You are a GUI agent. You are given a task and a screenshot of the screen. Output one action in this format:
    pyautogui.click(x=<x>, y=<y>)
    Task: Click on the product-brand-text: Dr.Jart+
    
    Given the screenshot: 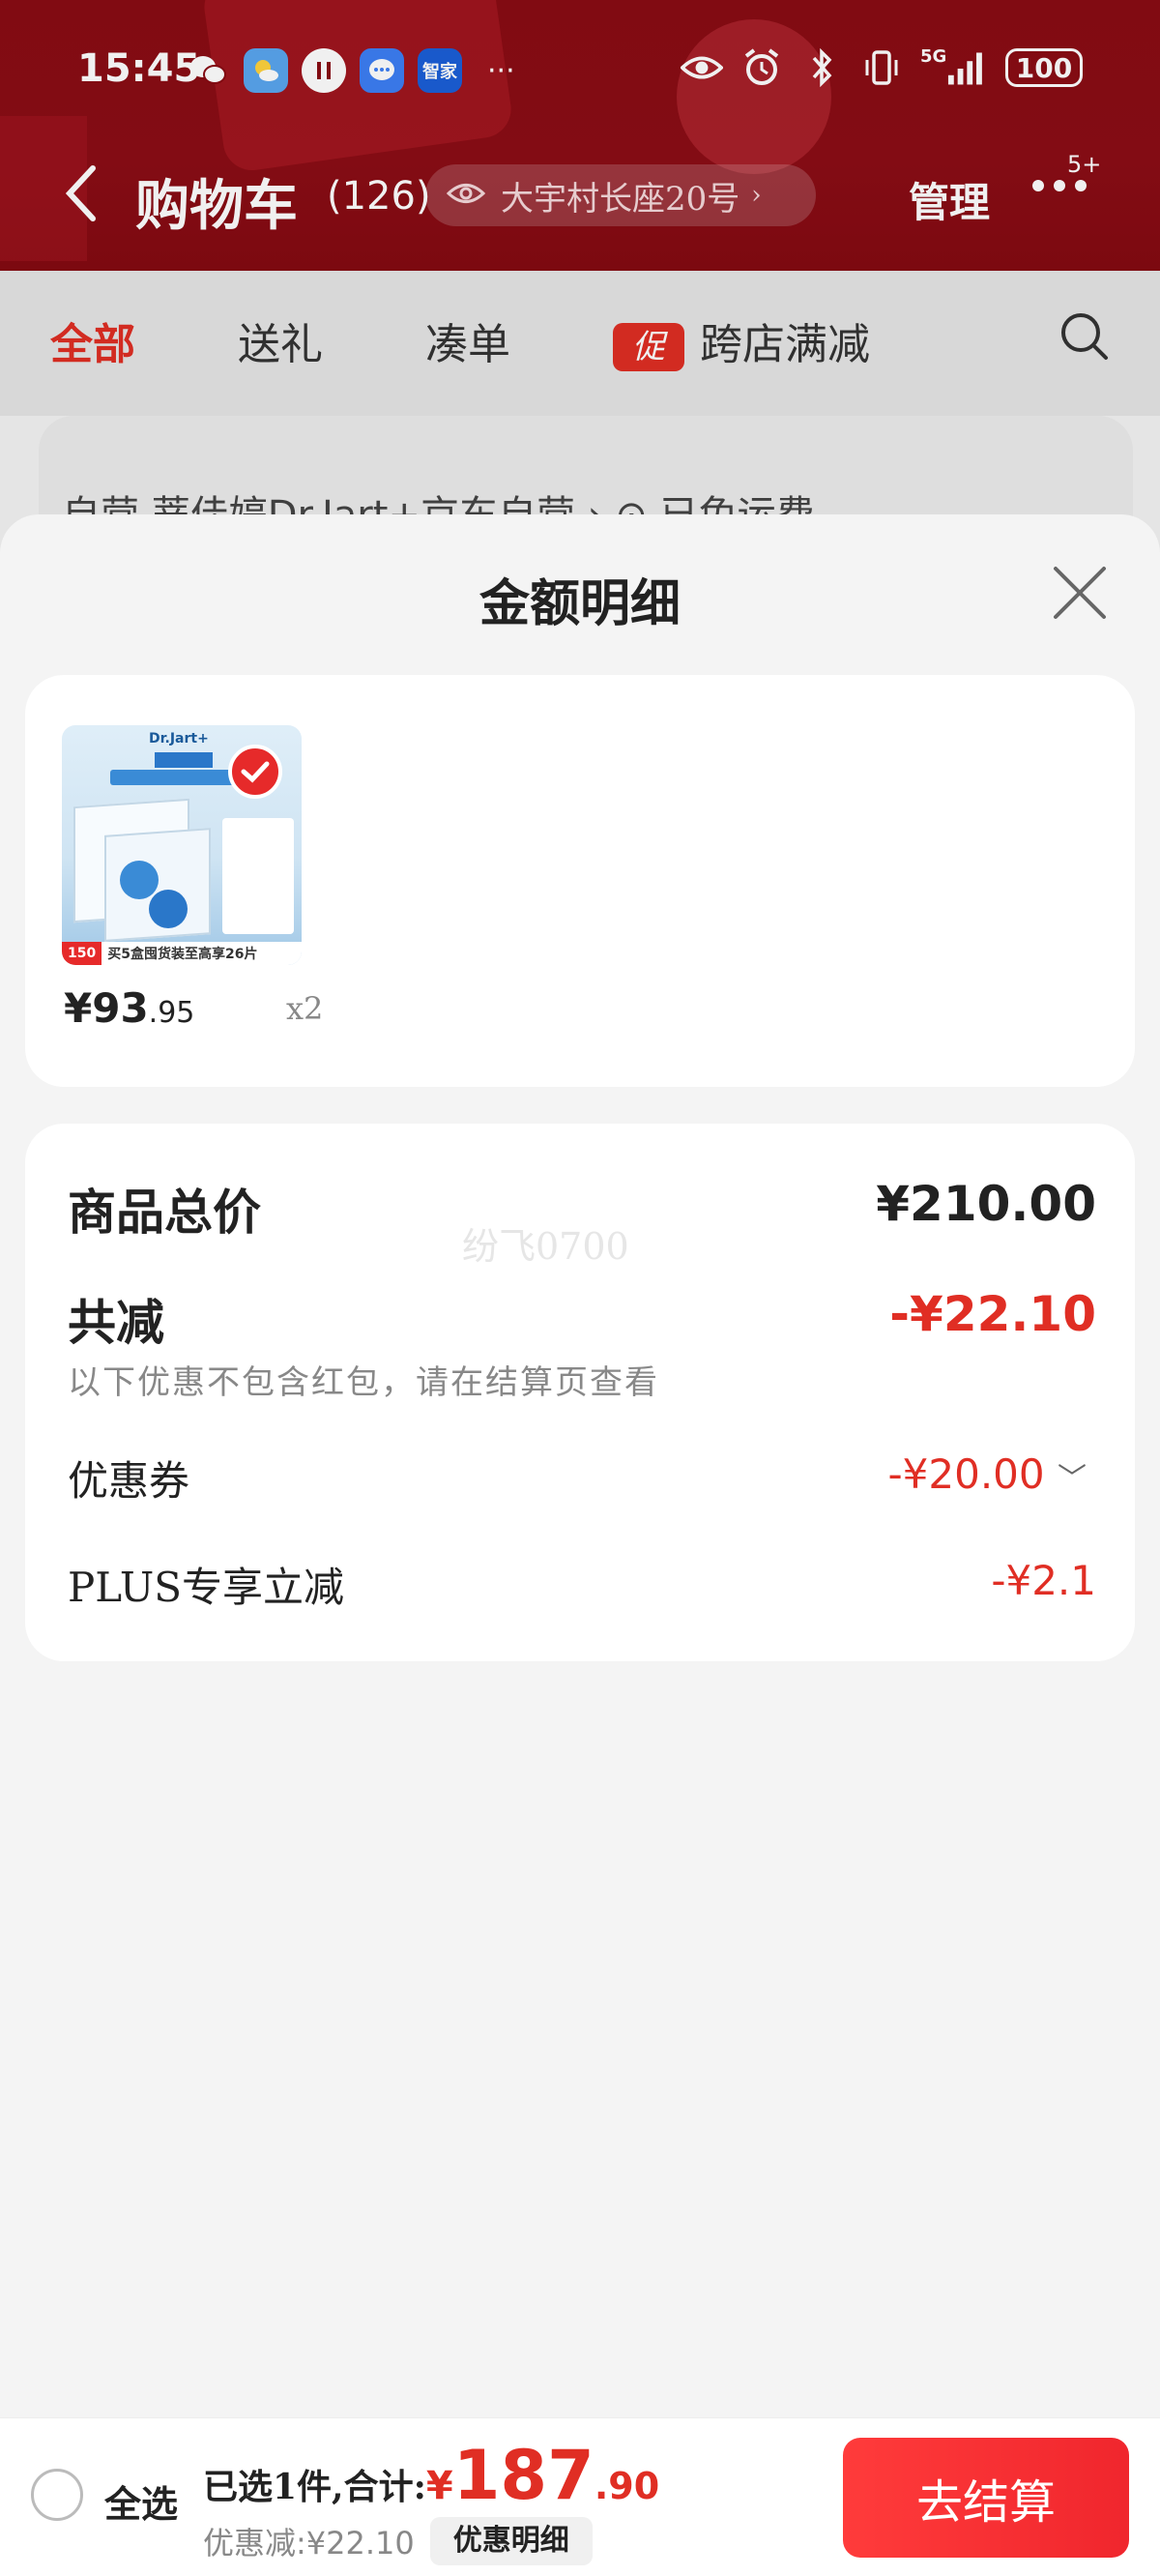 What is the action you would take?
    pyautogui.click(x=179, y=738)
    